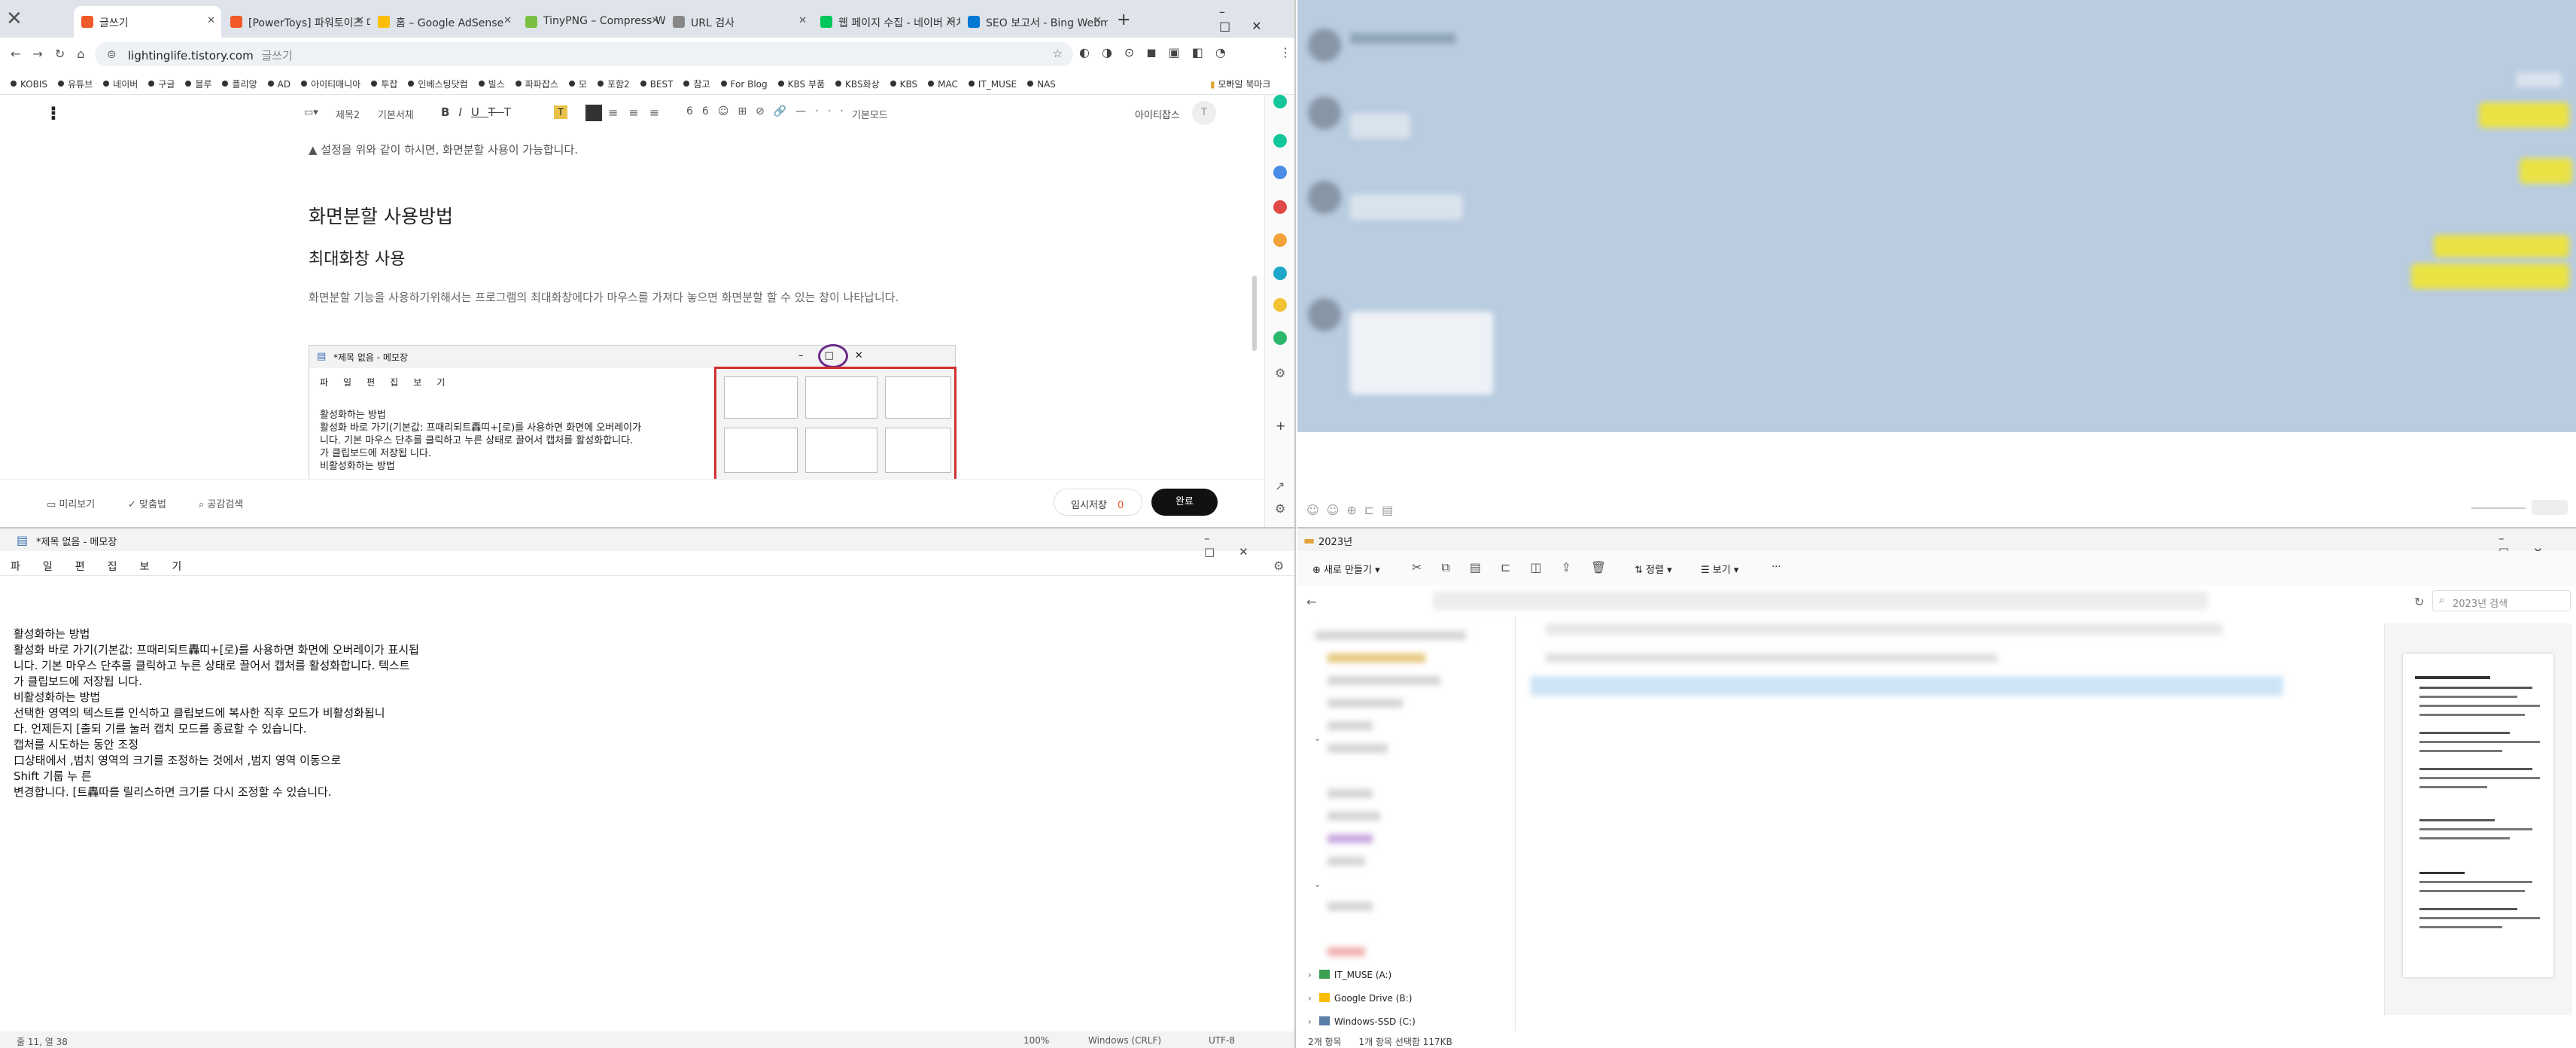 Image resolution: width=2576 pixels, height=1048 pixels. Describe the element at coordinates (1256, 19) in the screenshot. I see `window-controls: –□✕` at that location.